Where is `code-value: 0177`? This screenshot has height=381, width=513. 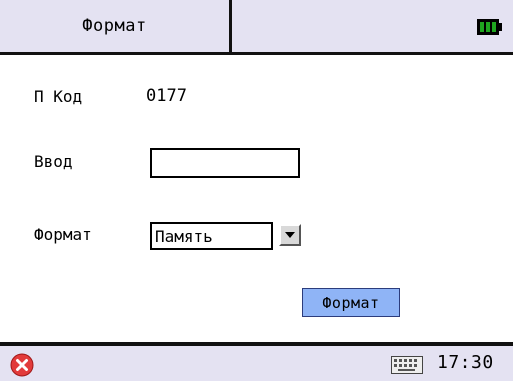
code-value: 0177 is located at coordinates (166, 96).